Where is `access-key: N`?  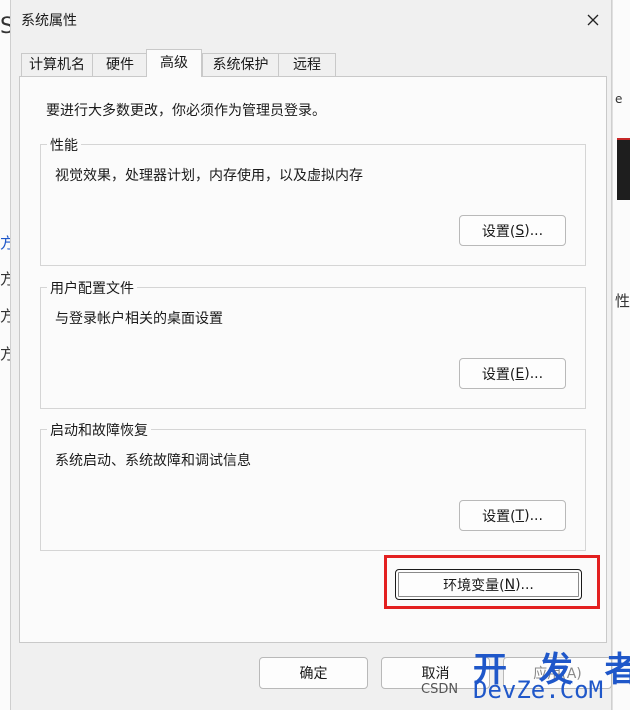 access-key: N is located at coordinates (510, 584).